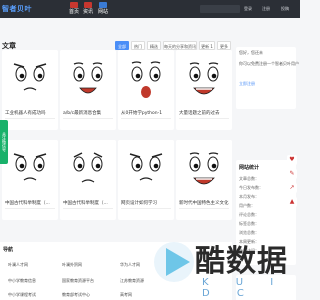 This screenshot has height=300, width=320. What do you see at coordinates (126, 295) in the screenshot?
I see `footer-link: 高考网` at bounding box center [126, 295].